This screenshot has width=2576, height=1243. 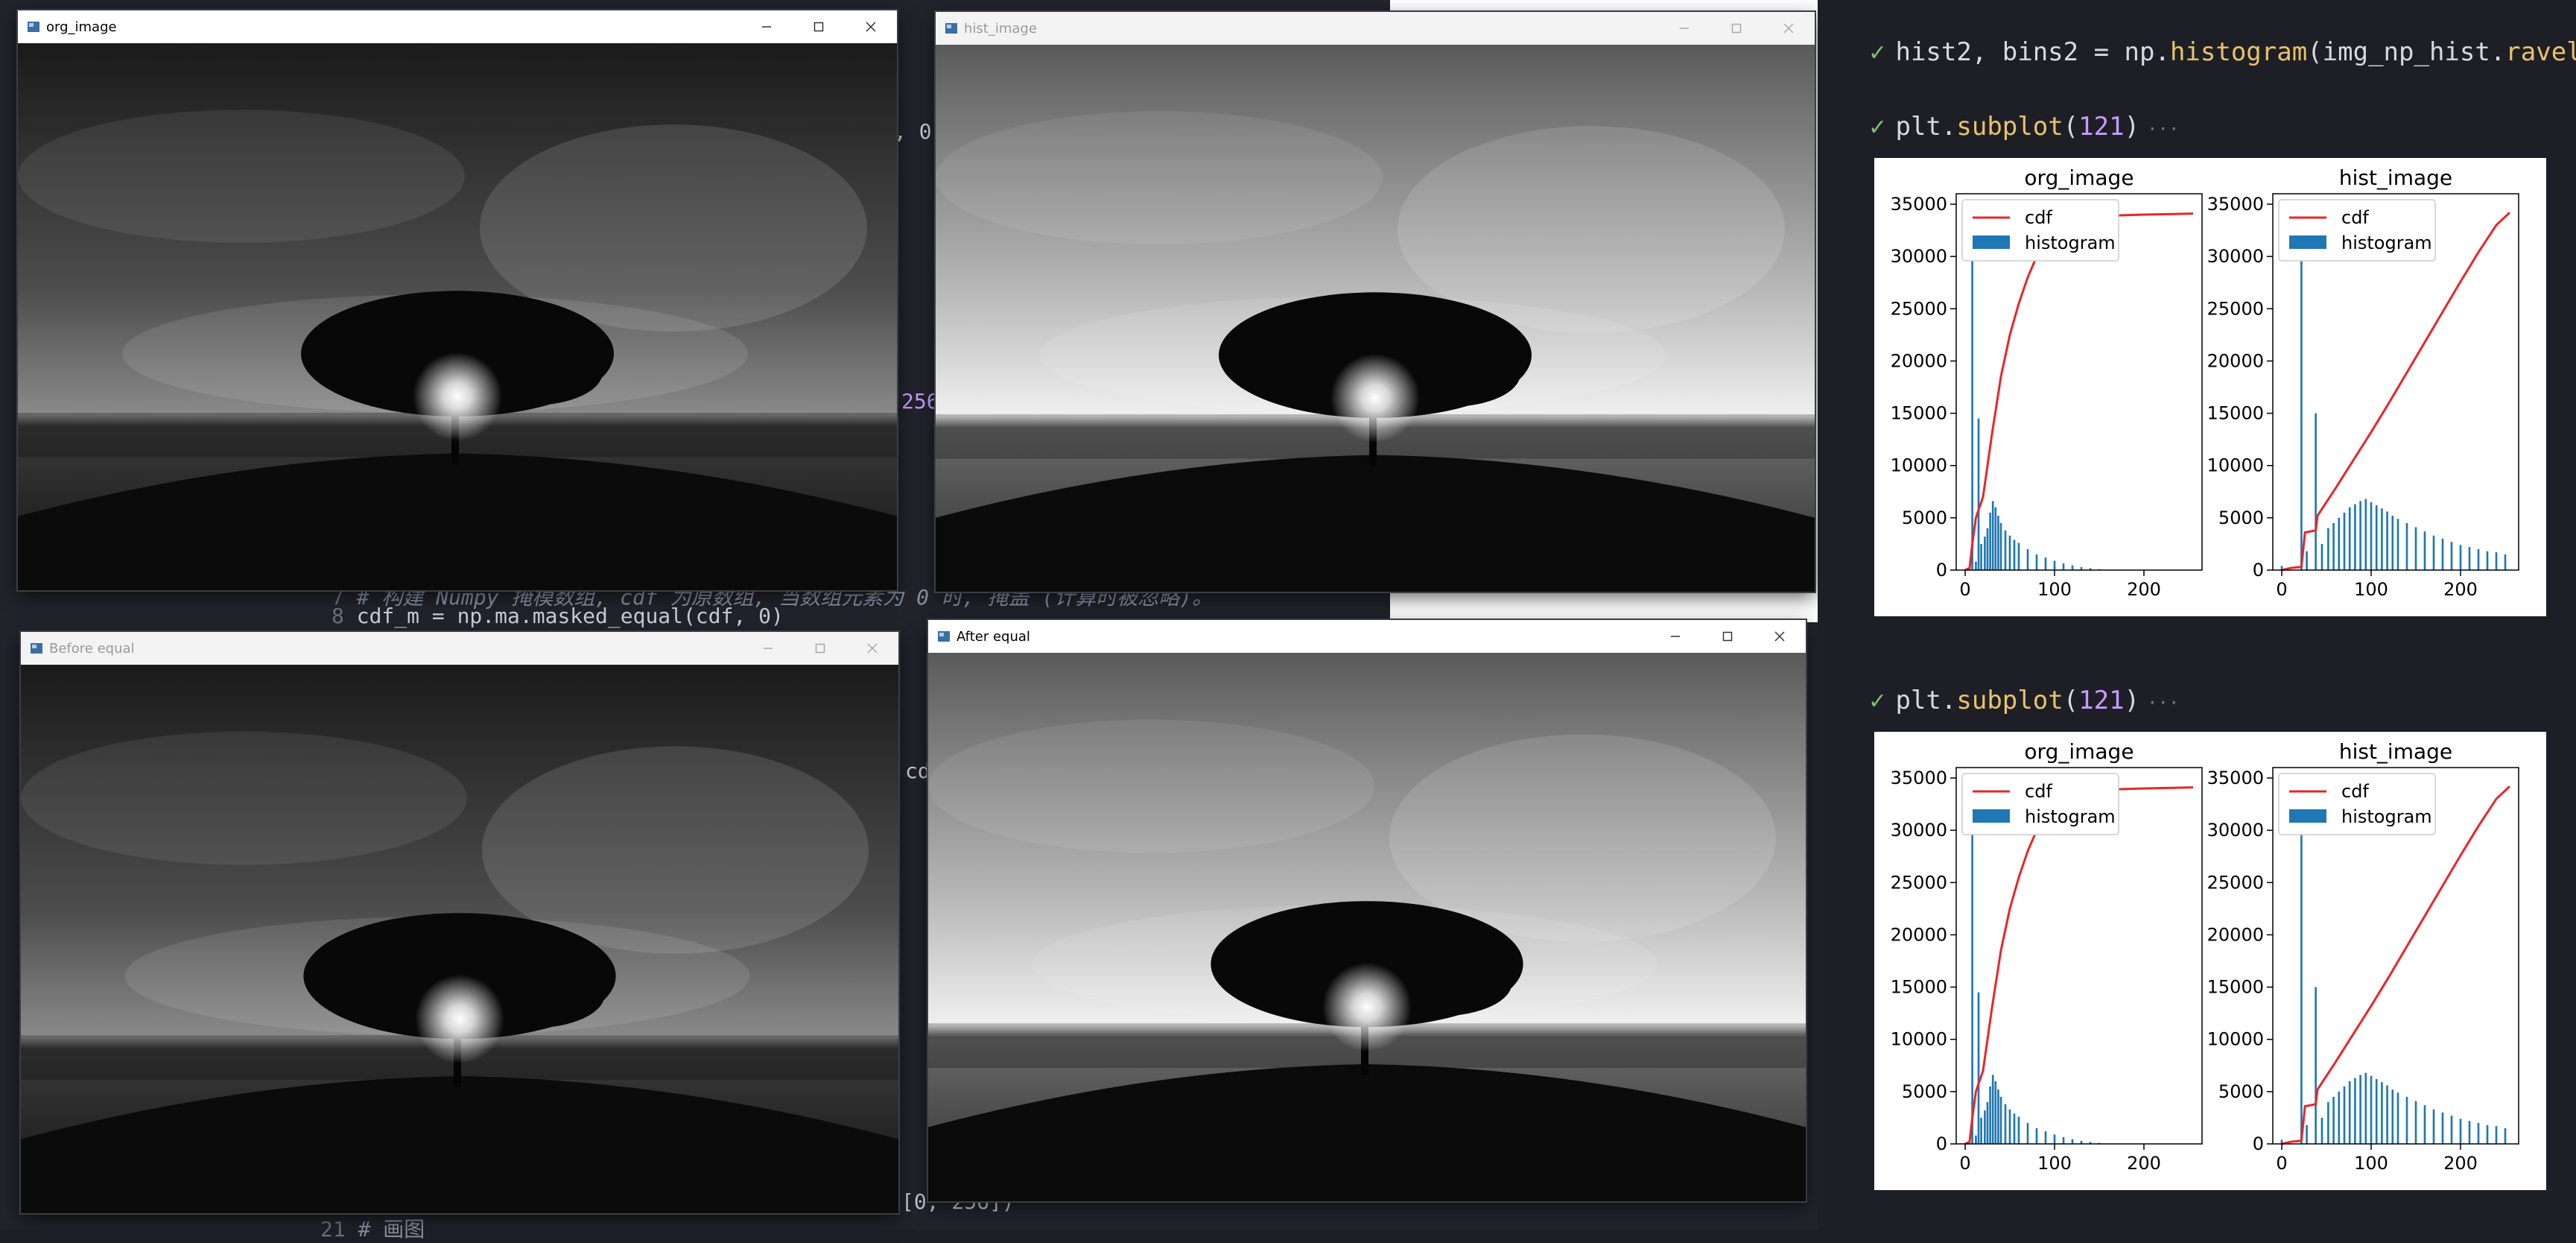 I want to click on y-tick-label: 10000, so click(x=2236, y=1039).